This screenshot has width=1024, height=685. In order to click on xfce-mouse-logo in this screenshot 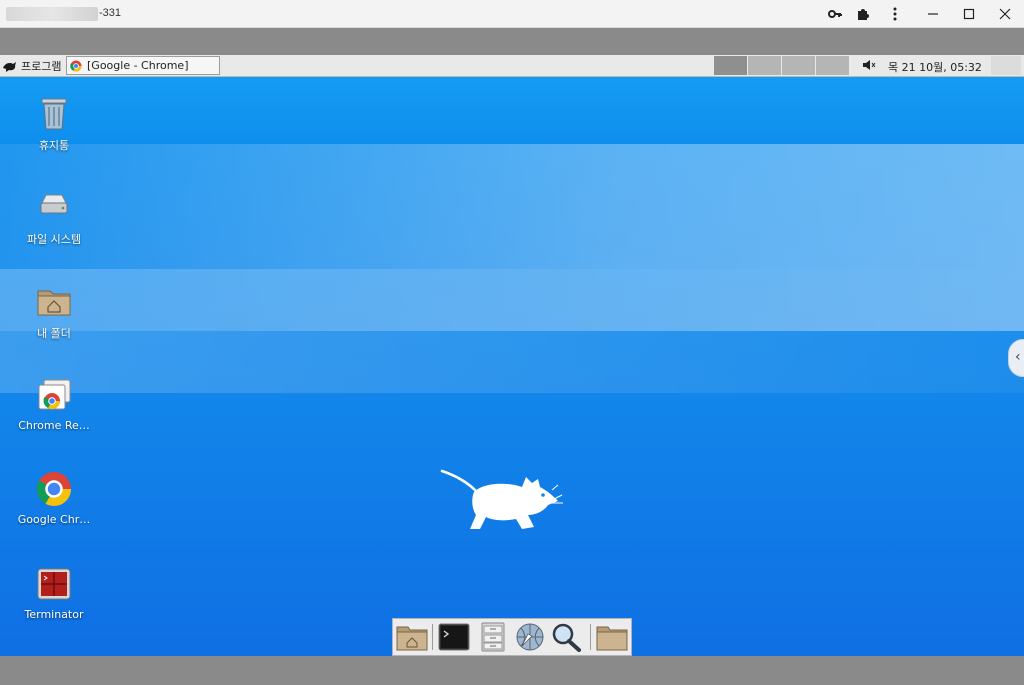, I will do `click(501, 499)`.